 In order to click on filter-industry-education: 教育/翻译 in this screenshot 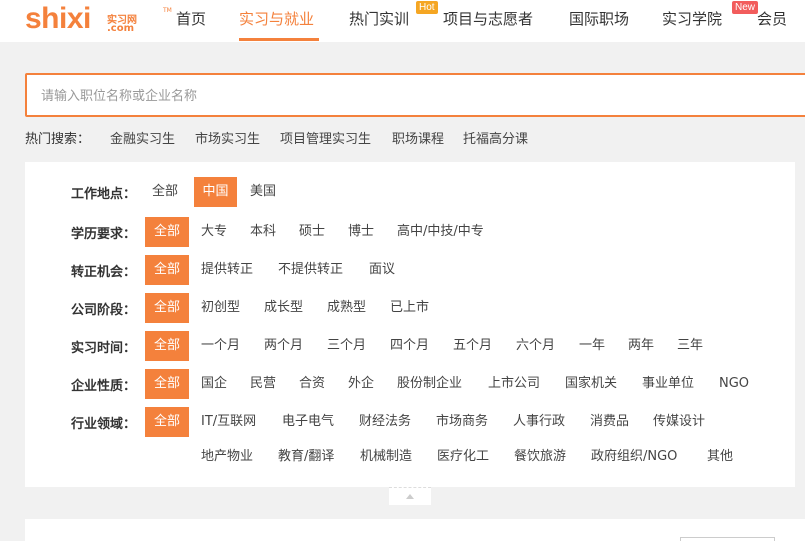, I will do `click(306, 457)`.